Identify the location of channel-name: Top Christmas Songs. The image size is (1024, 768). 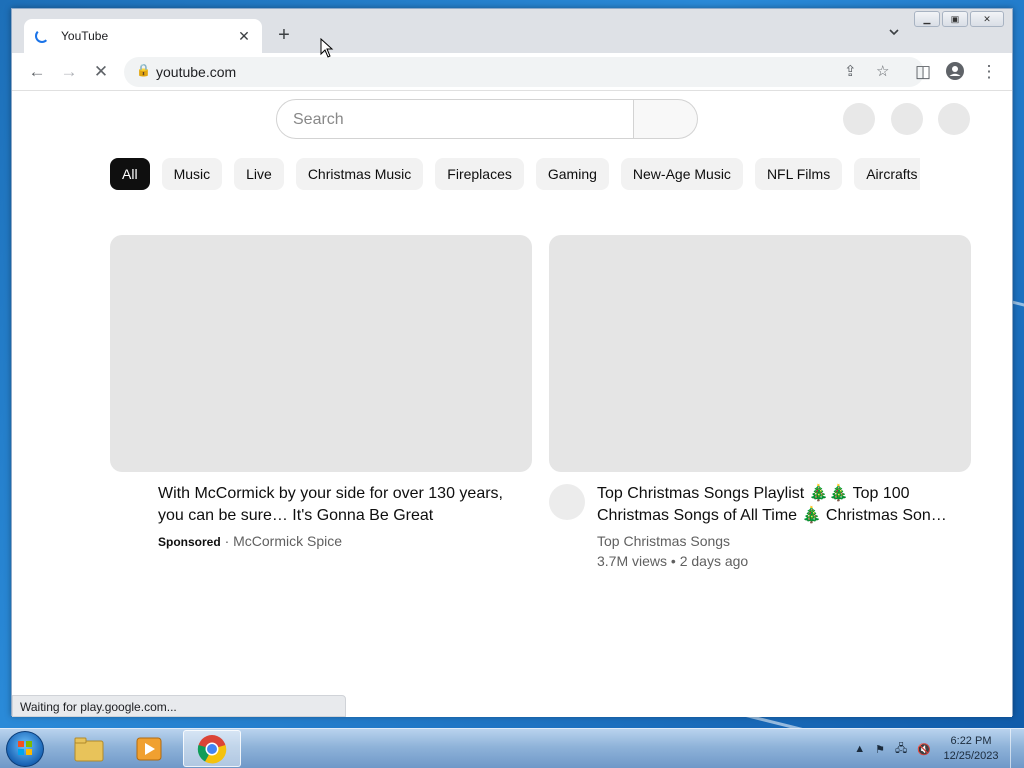
(663, 541).